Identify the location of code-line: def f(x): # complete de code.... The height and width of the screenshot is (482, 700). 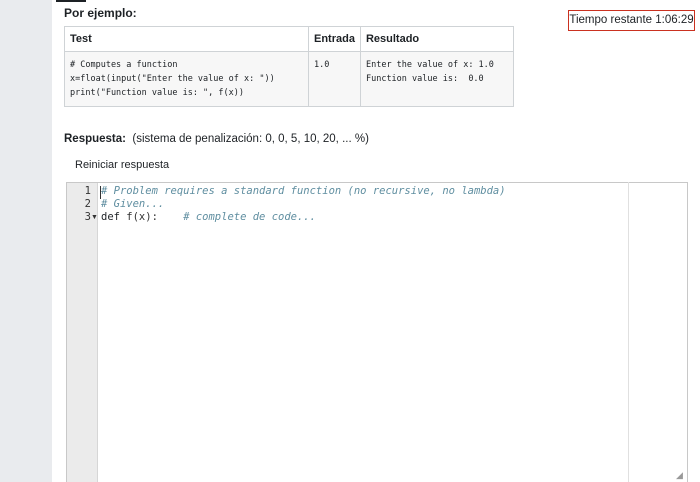
(208, 217).